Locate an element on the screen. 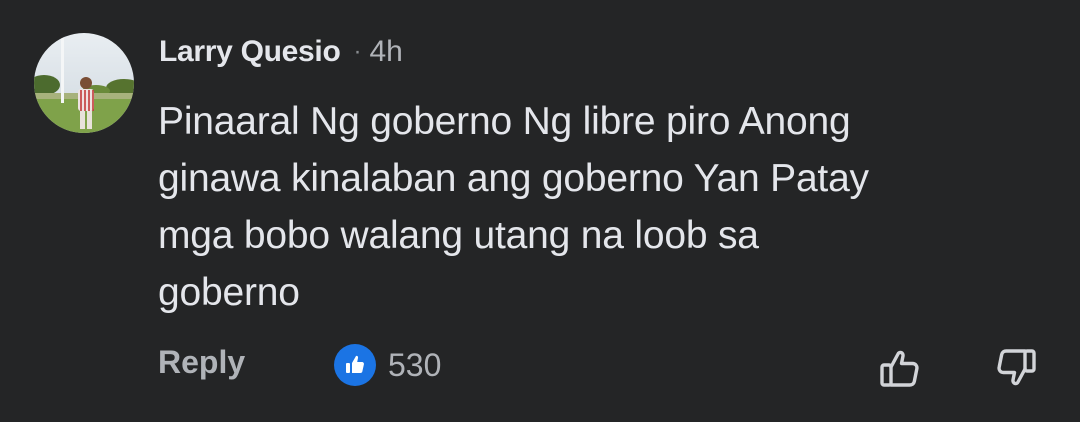  comment-timestamp: 4h is located at coordinates (385, 52).